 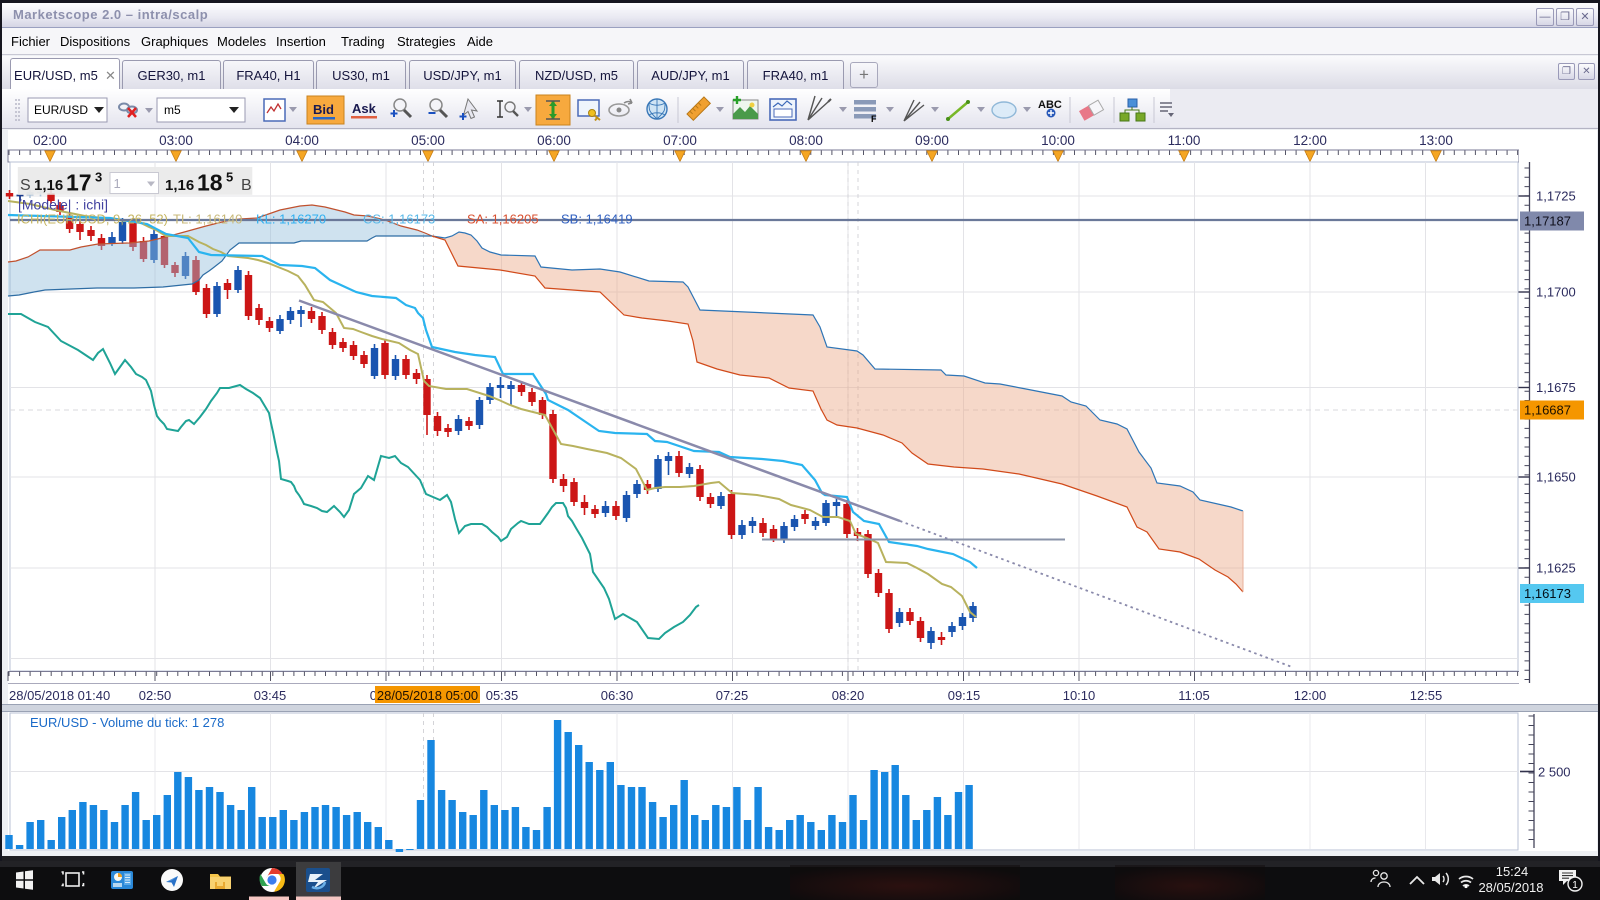 I want to click on svg-text: 13:00, so click(x=1436, y=140).